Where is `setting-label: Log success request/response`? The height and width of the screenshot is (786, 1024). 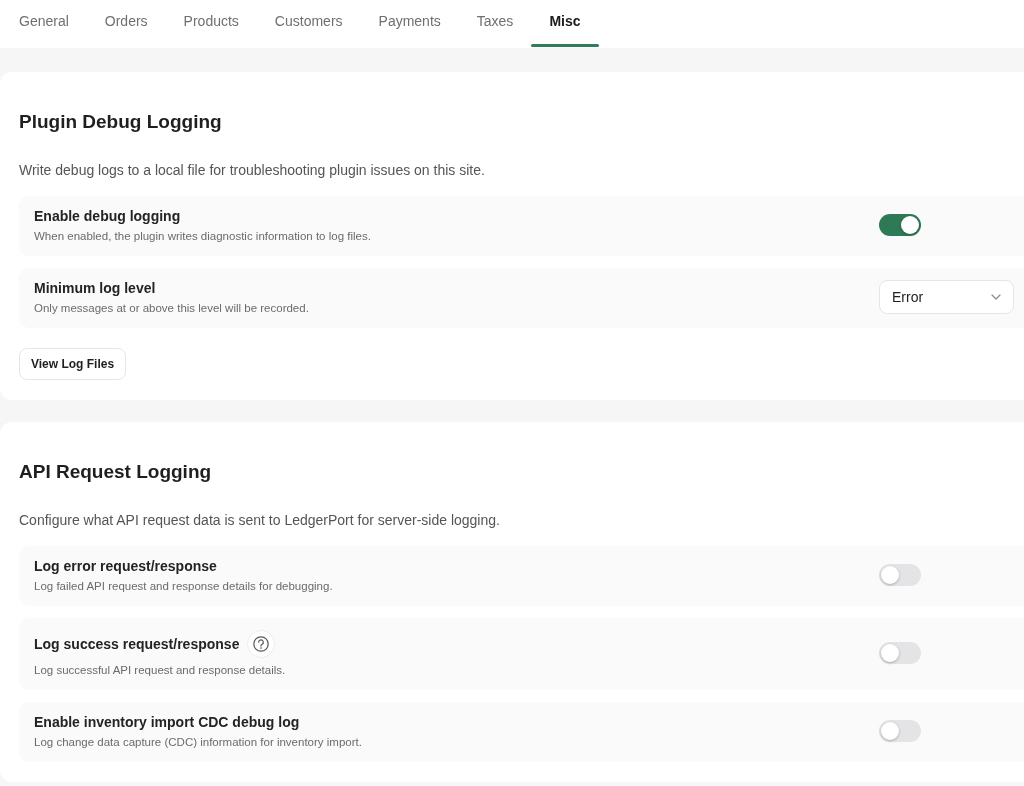 setting-label: Log success request/response is located at coordinates (137, 644).